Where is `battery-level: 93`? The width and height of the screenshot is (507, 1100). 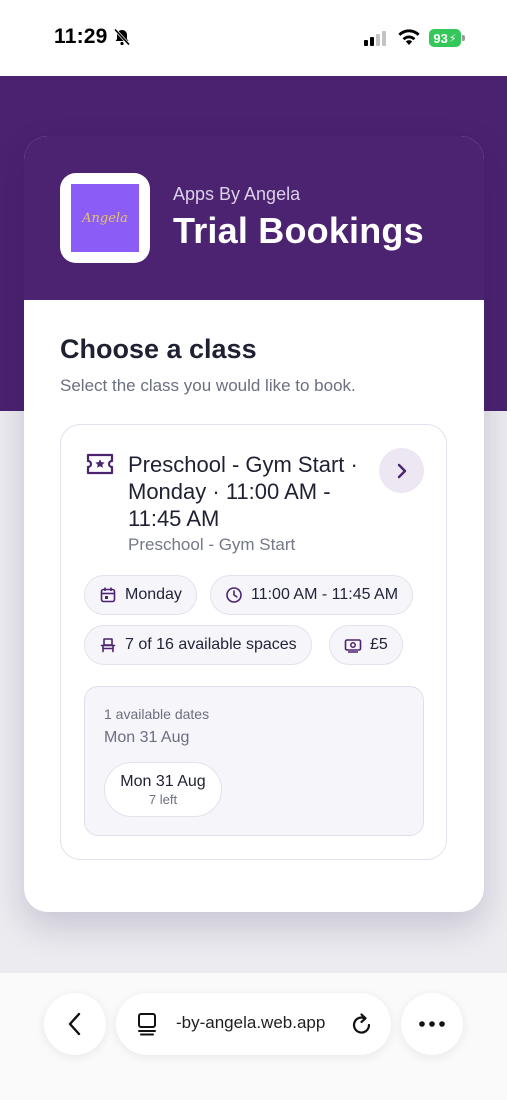
battery-level: 93 is located at coordinates (440, 38).